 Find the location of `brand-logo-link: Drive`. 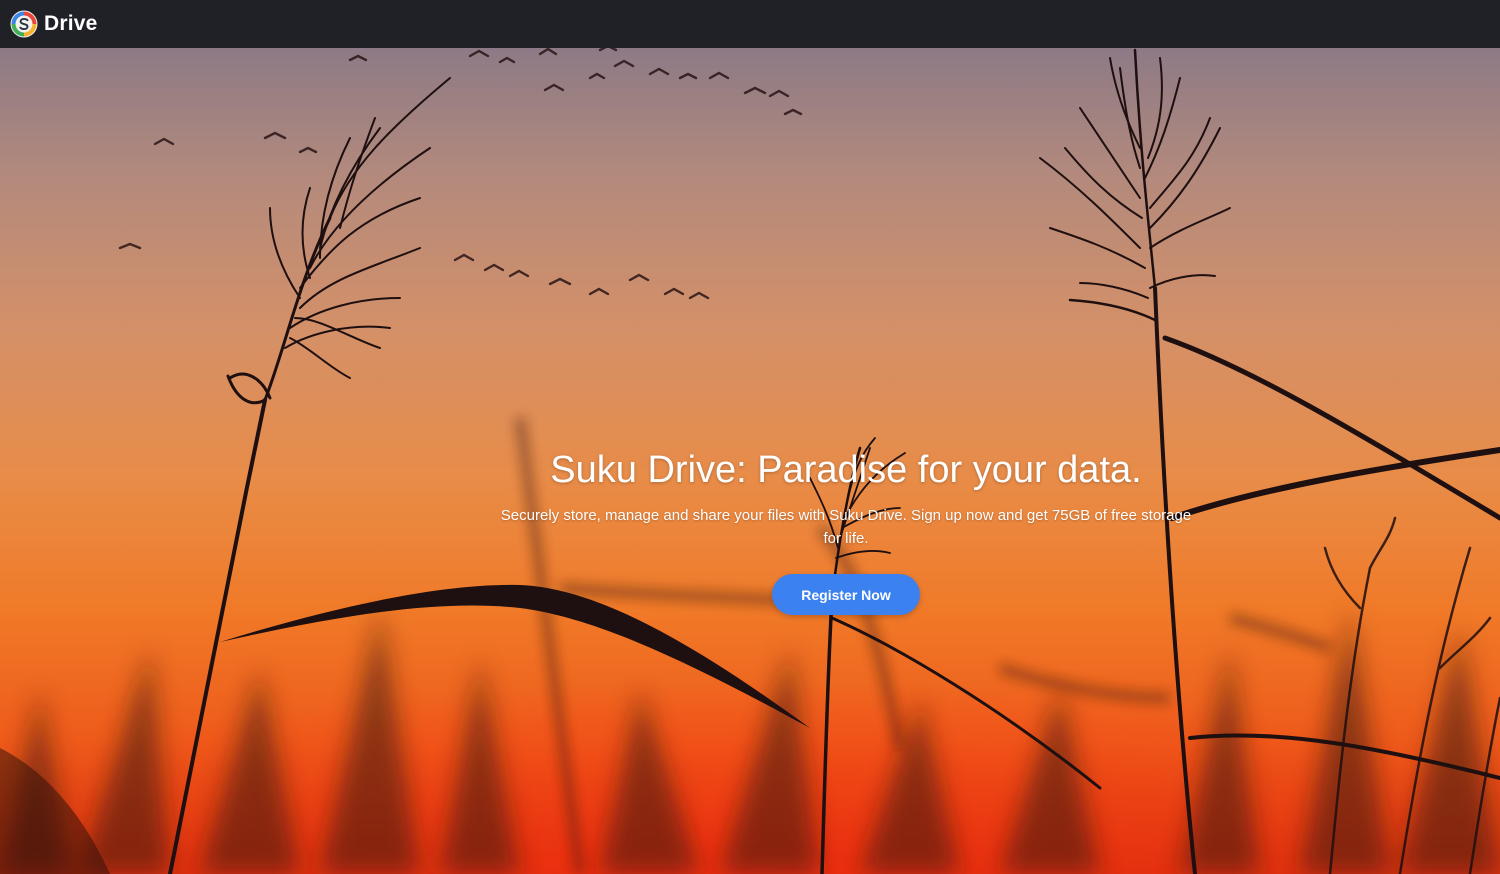

brand-logo-link: Drive is located at coordinates (54, 24).